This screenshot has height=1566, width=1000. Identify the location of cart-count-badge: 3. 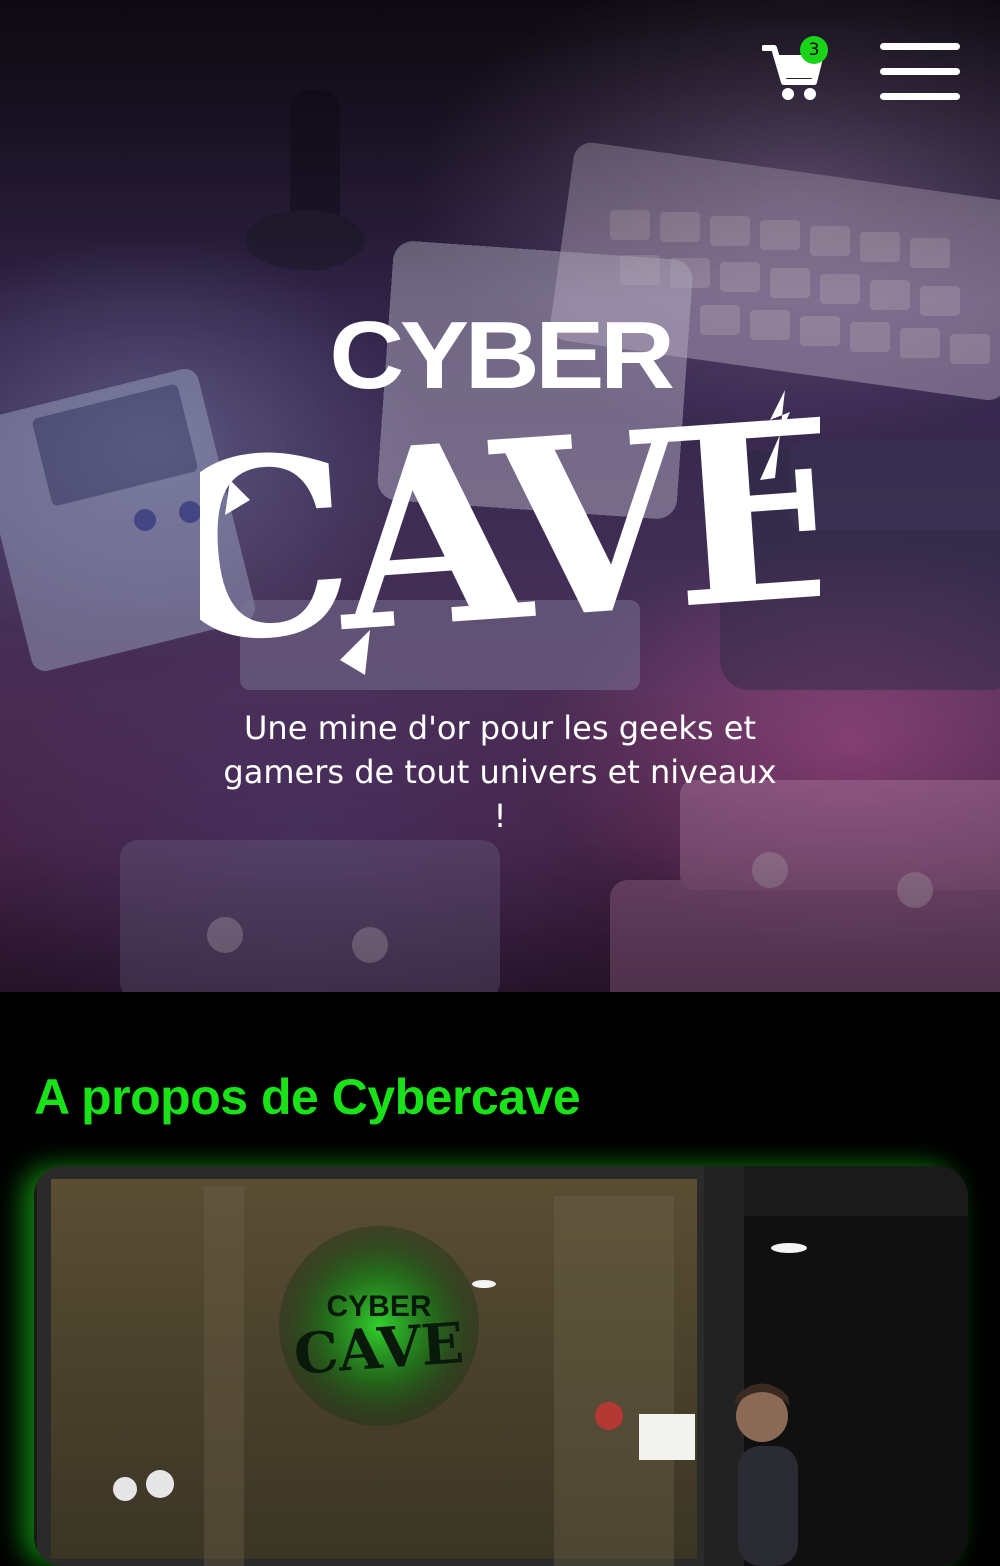
(814, 50).